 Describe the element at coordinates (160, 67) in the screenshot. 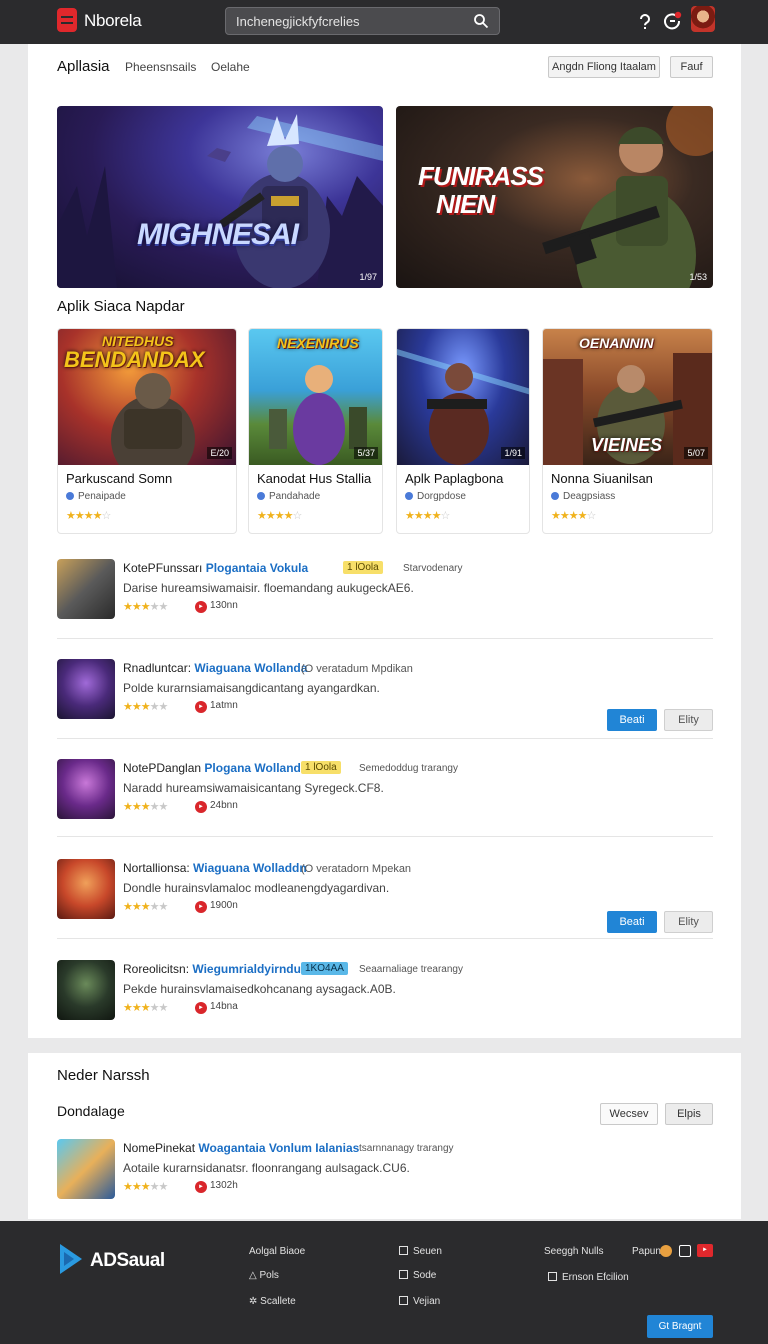

I see `tab-pheensnsails: Pheensnsails` at that location.